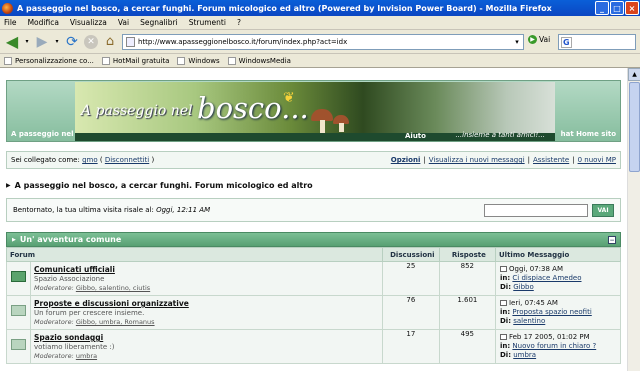 The height and width of the screenshot is (371, 640). Describe the element at coordinates (415, 136) in the screenshot. I see `nav-aiuto-link: Aiuto` at that location.